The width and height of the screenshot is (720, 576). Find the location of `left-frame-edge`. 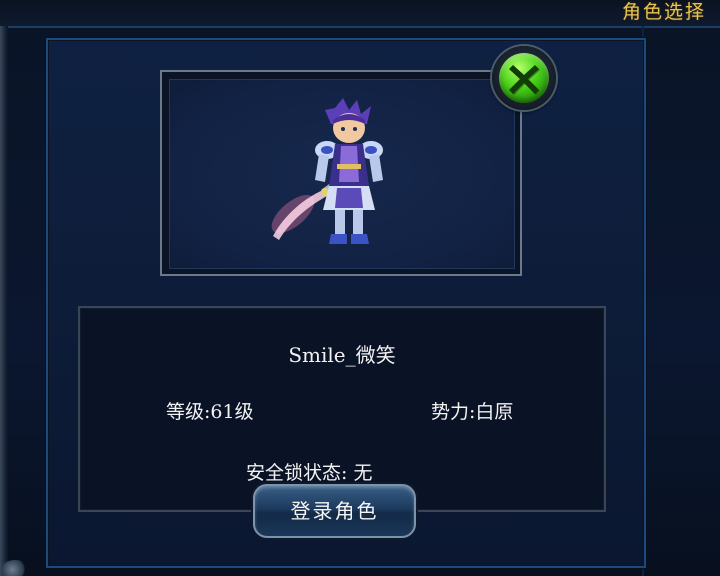

left-frame-edge is located at coordinates (4, 301).